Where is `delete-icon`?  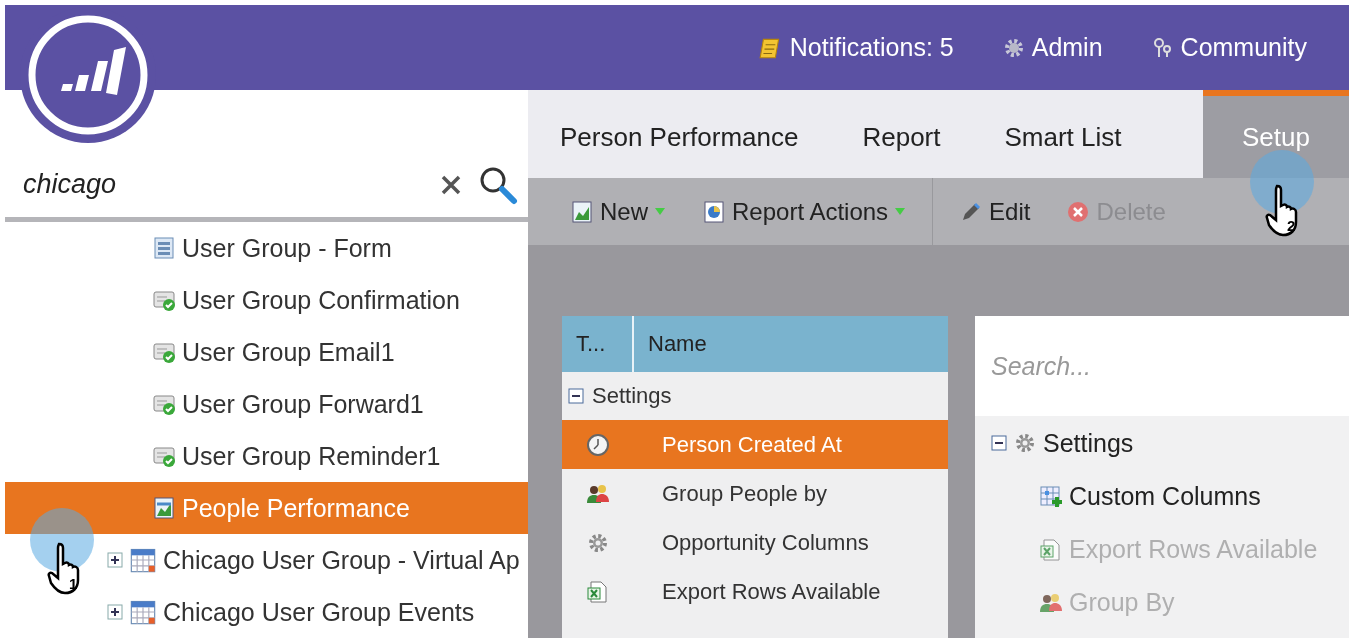
delete-icon is located at coordinates (1078, 211).